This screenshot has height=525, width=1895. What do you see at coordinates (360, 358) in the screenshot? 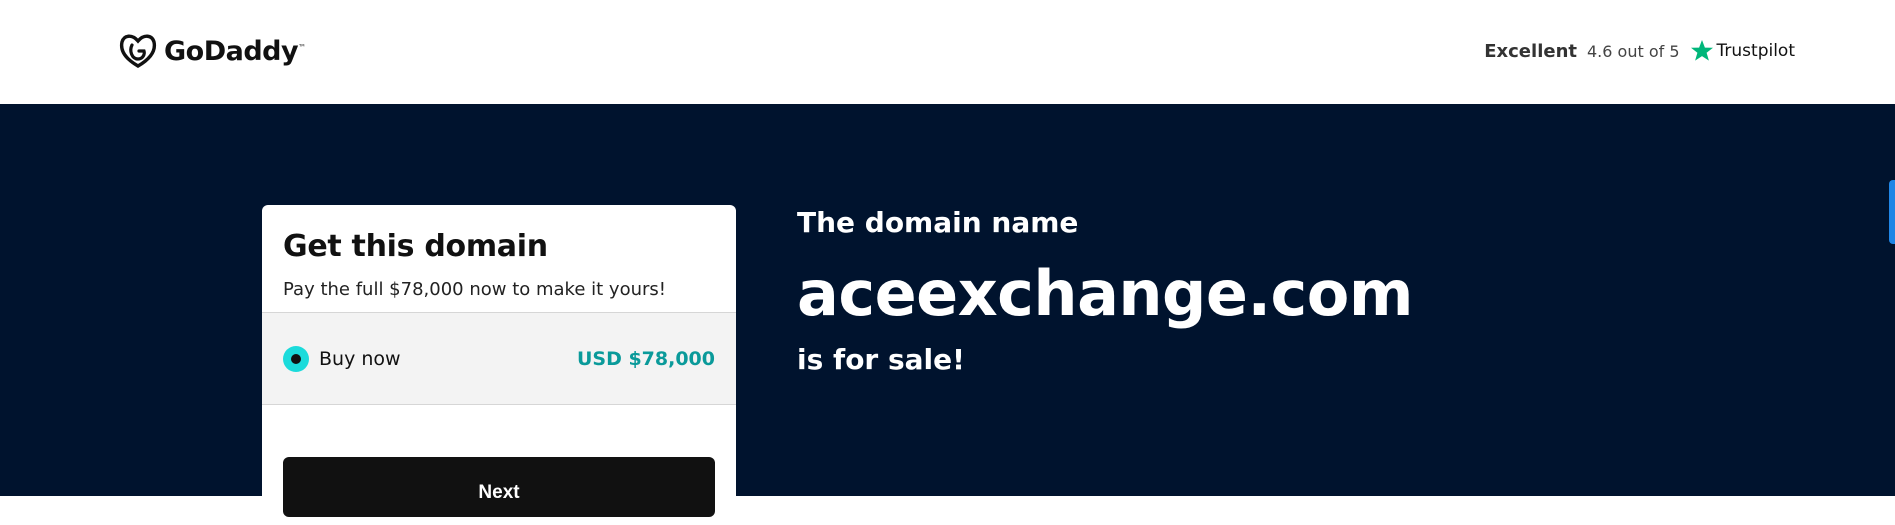
I see `buy-now-label: Buy now` at bounding box center [360, 358].